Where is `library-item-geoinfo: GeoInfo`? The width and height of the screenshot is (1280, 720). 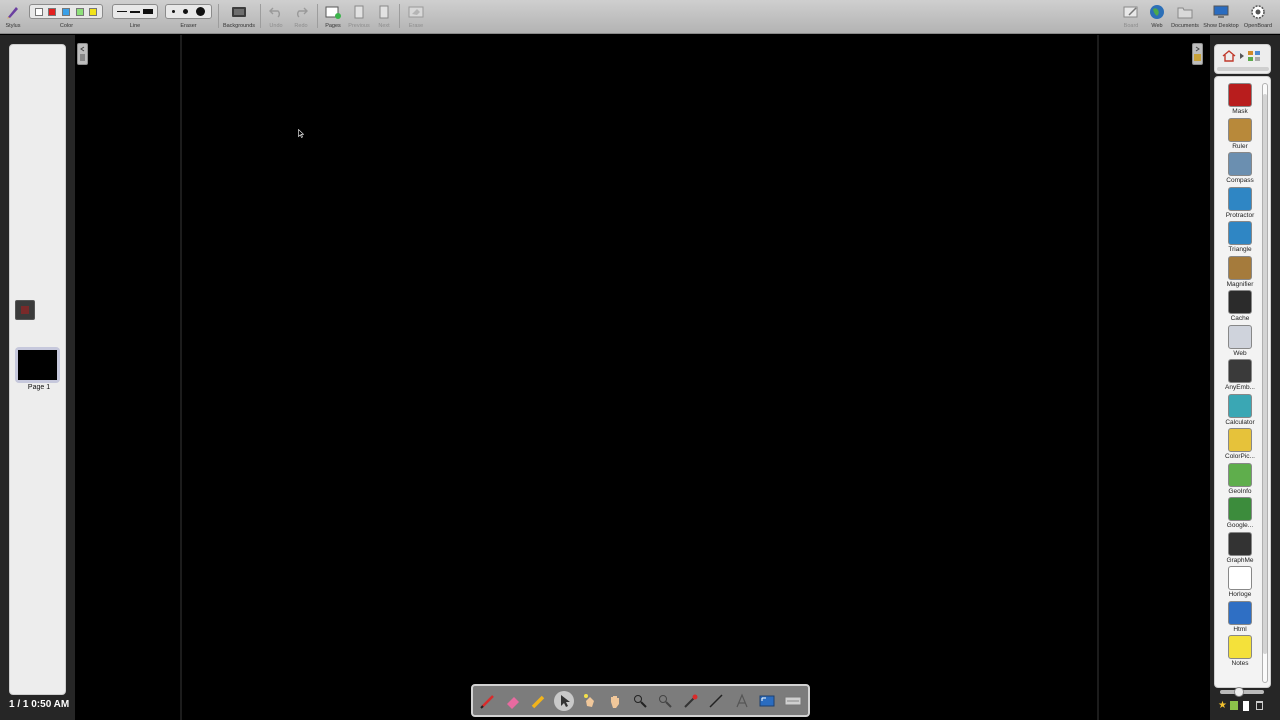
library-item-geoinfo: GeoInfo is located at coordinates (1240, 478).